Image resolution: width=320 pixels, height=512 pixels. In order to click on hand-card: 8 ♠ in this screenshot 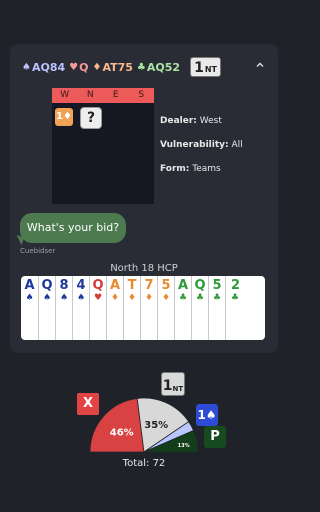, I will do `click(63, 308)`.